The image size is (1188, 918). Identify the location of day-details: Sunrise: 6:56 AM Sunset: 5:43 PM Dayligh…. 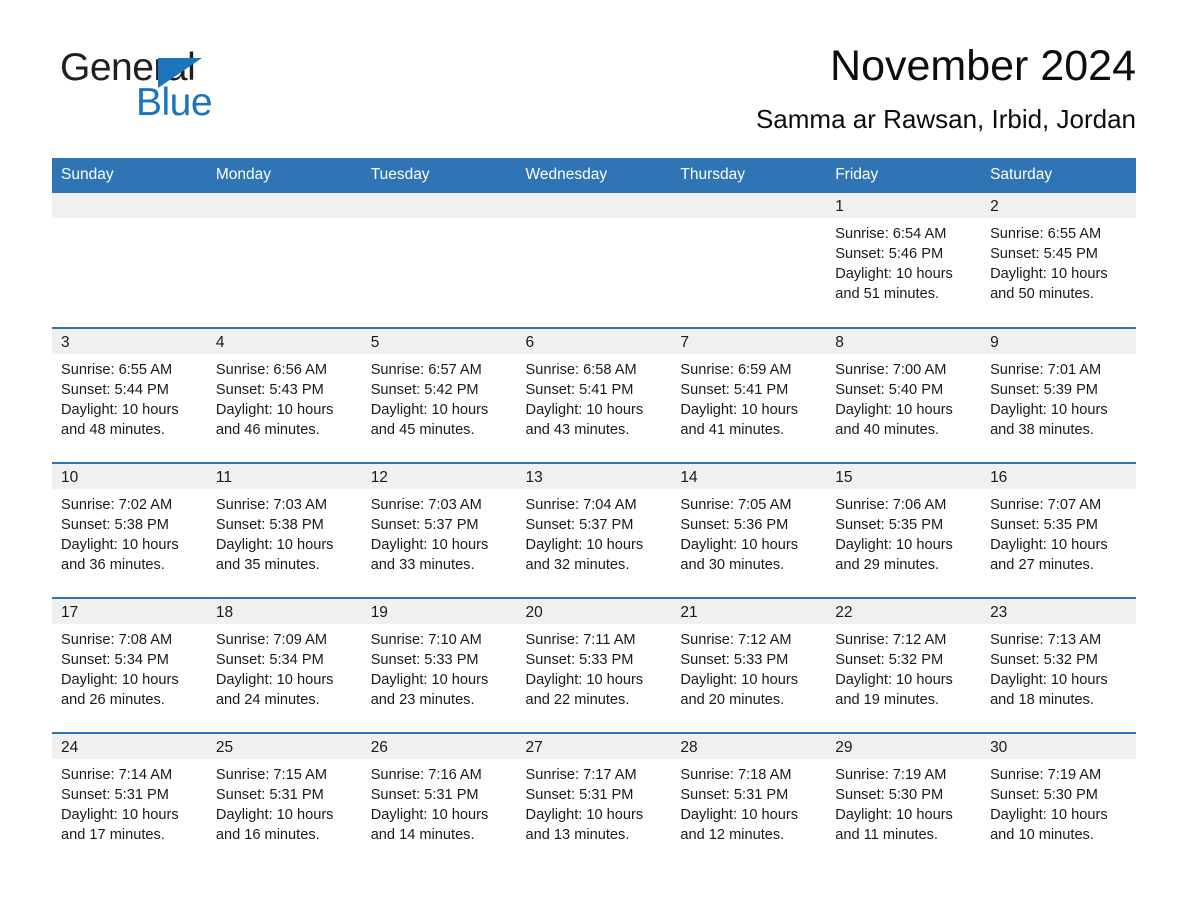
(284, 397).